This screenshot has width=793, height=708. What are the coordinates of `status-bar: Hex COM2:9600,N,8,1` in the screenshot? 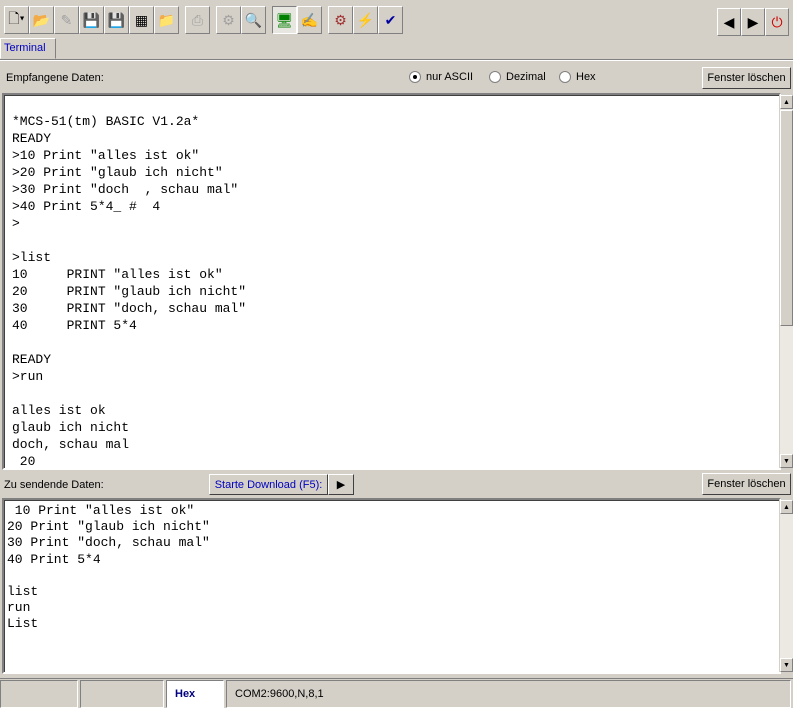 It's located at (396, 693).